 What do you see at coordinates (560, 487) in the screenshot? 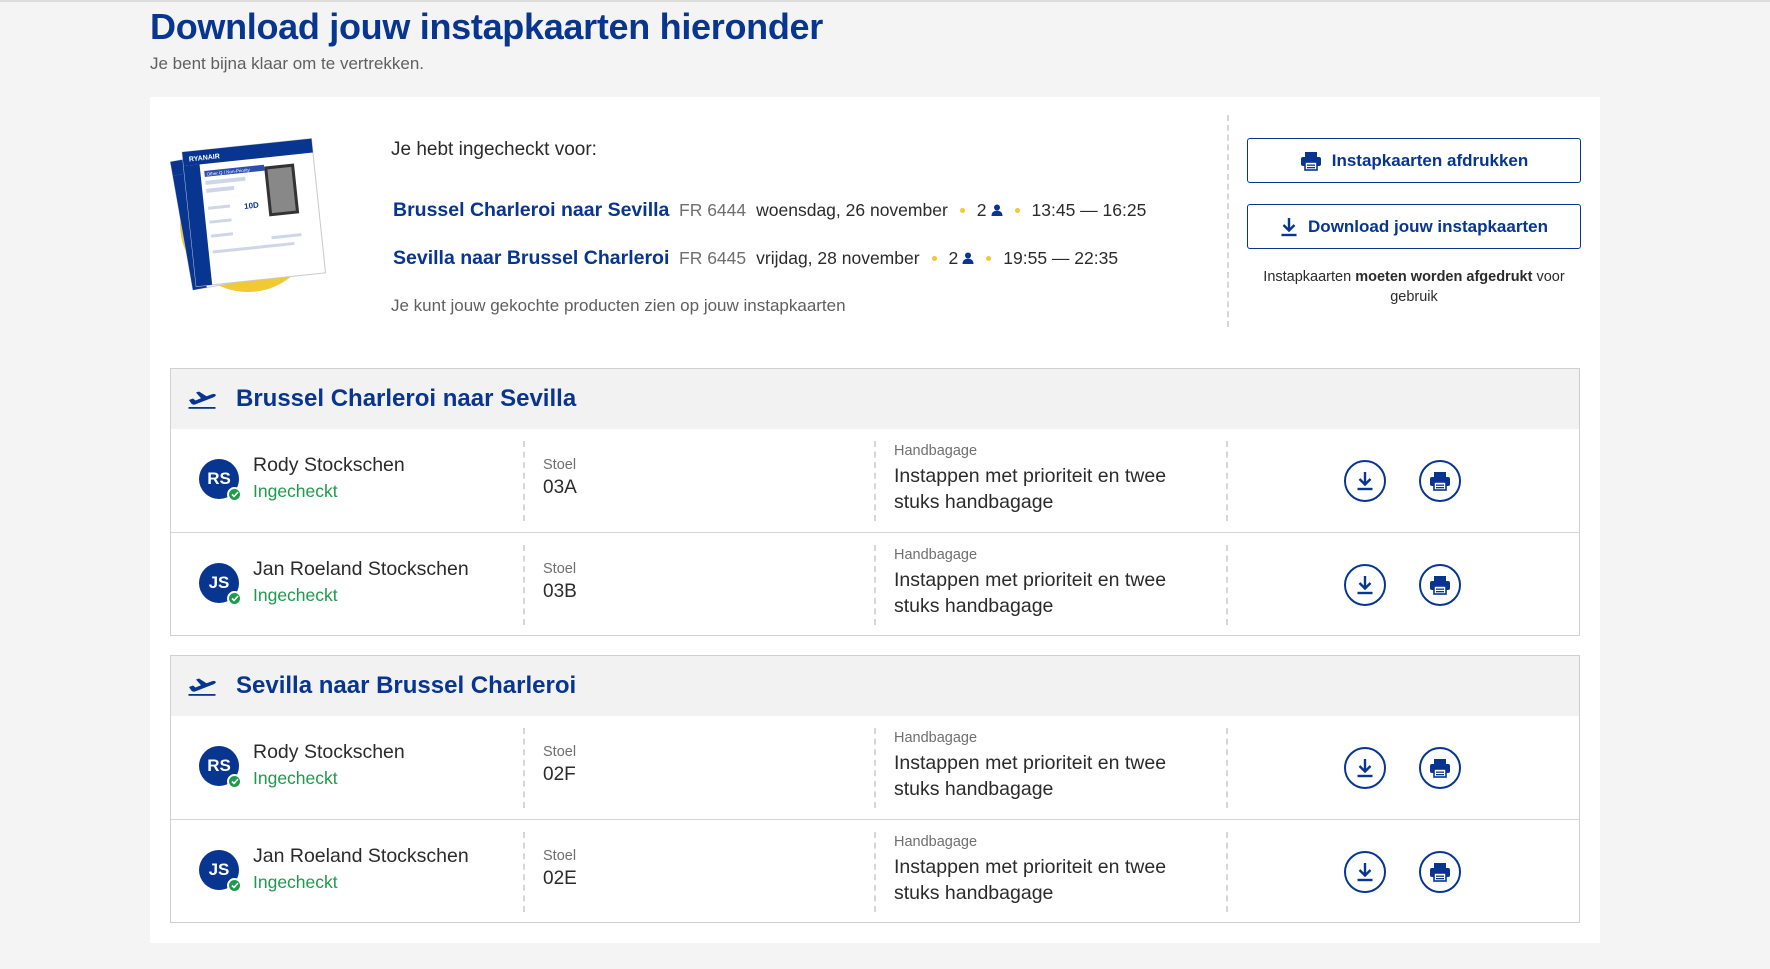
I see `seat-value: 03A` at bounding box center [560, 487].